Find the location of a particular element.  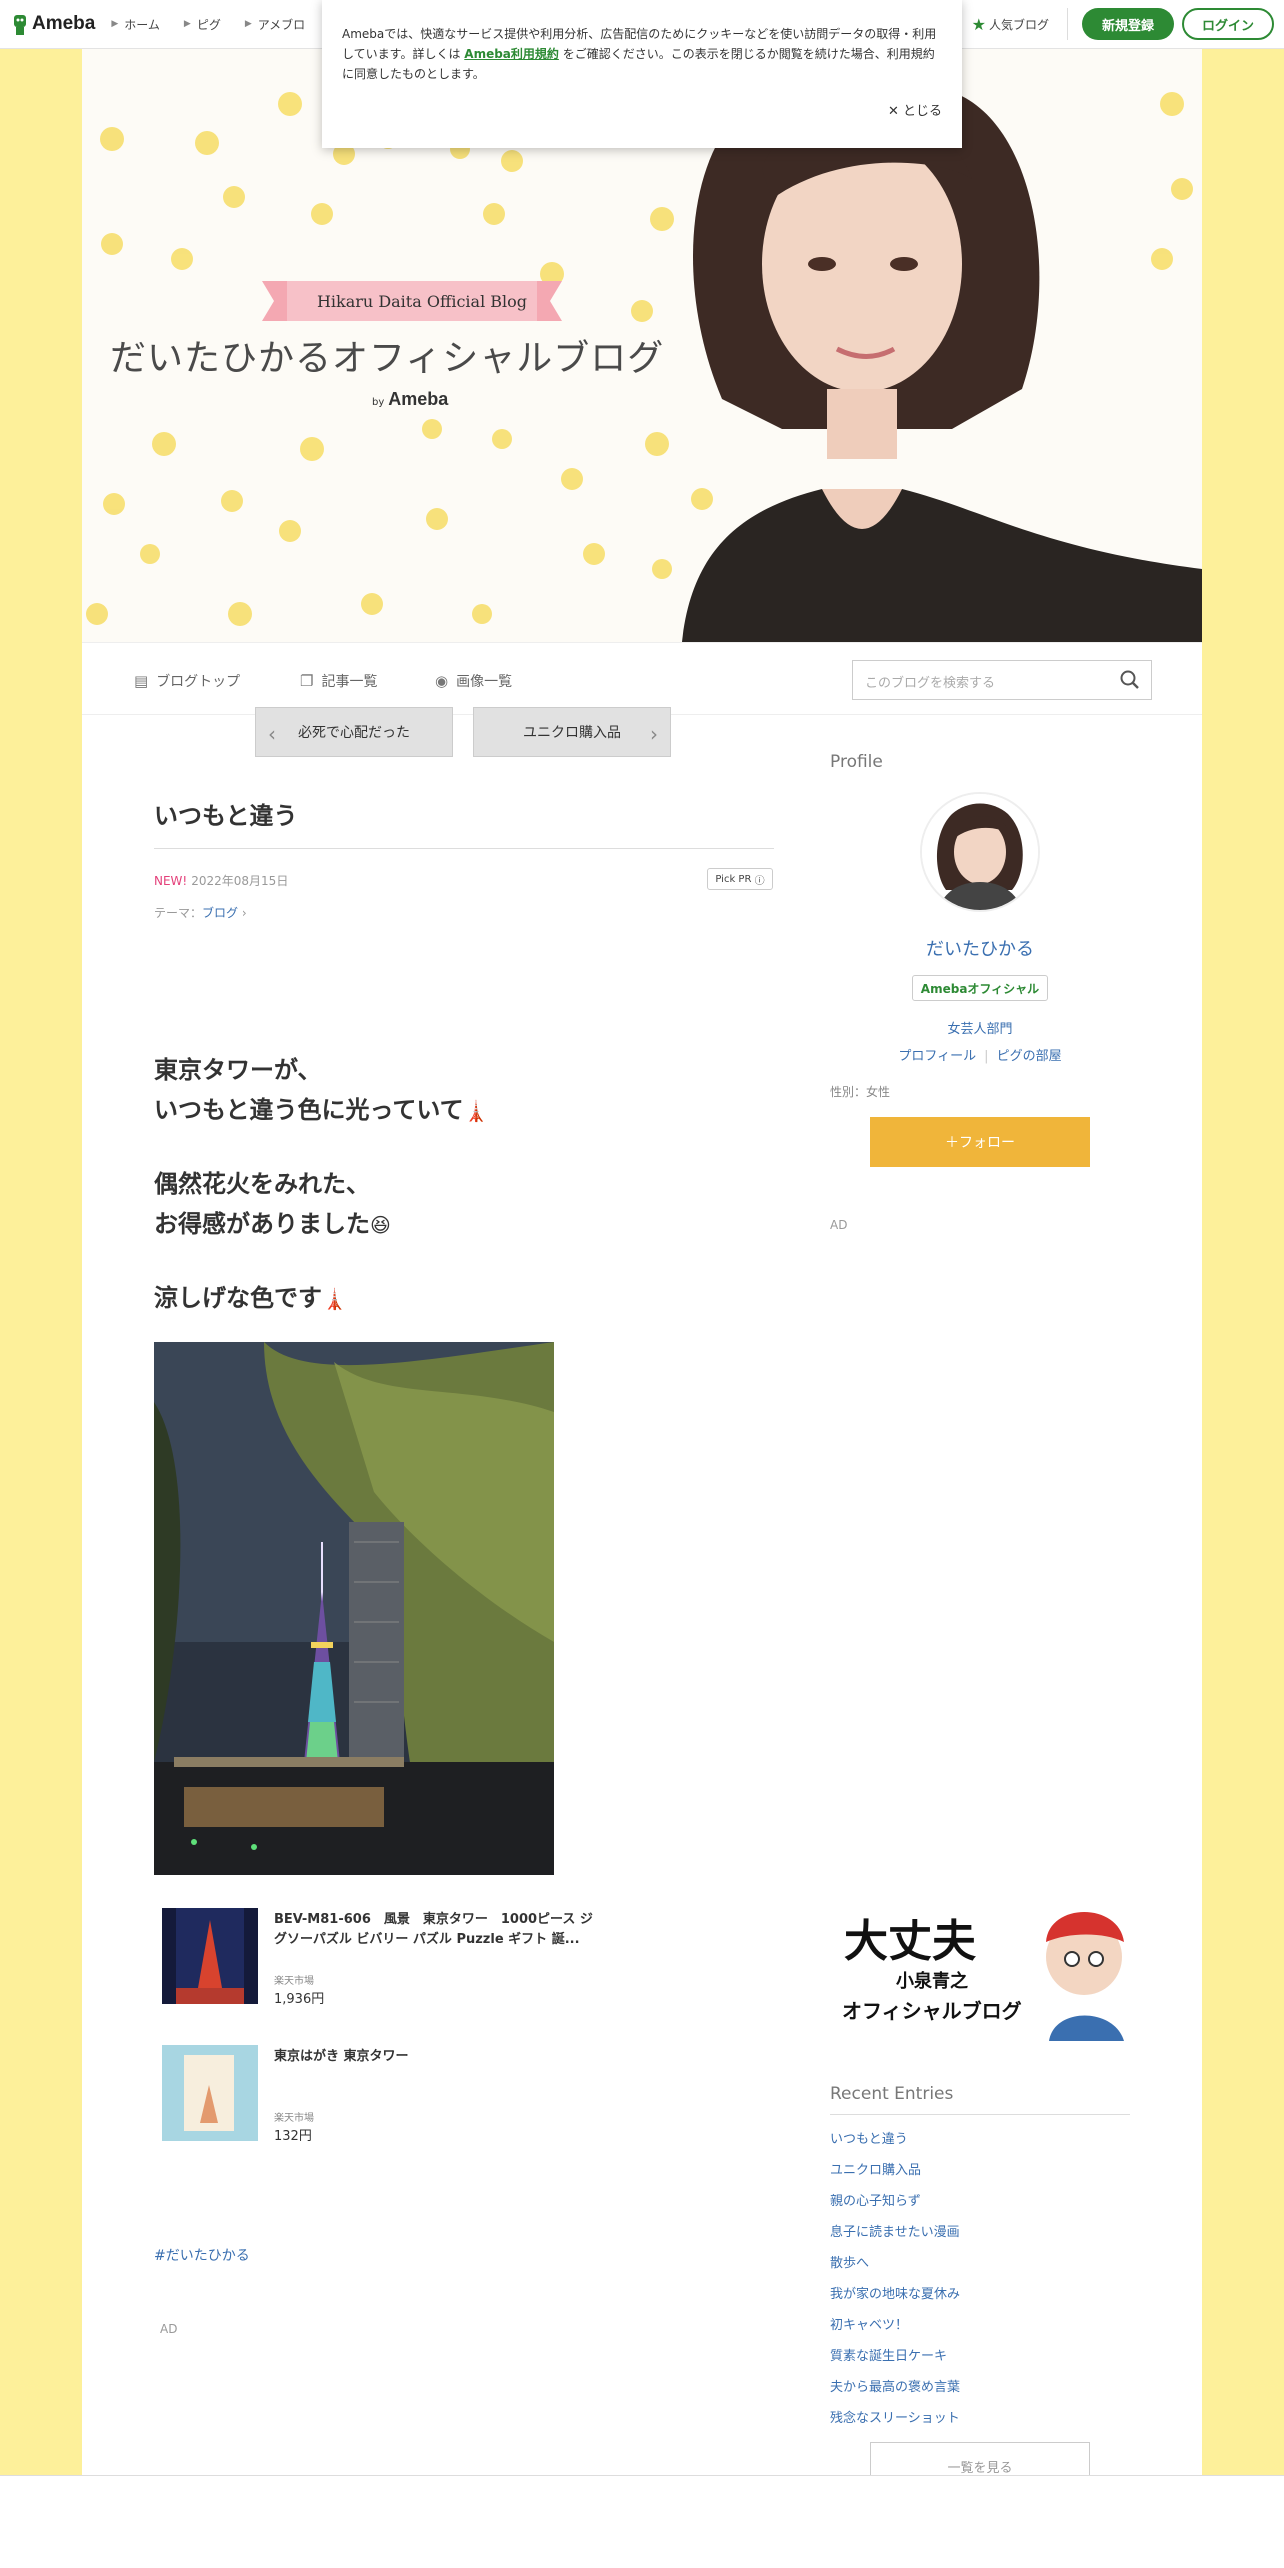

profile-links: プロフィール | ピグの部屋 is located at coordinates (980, 1054).